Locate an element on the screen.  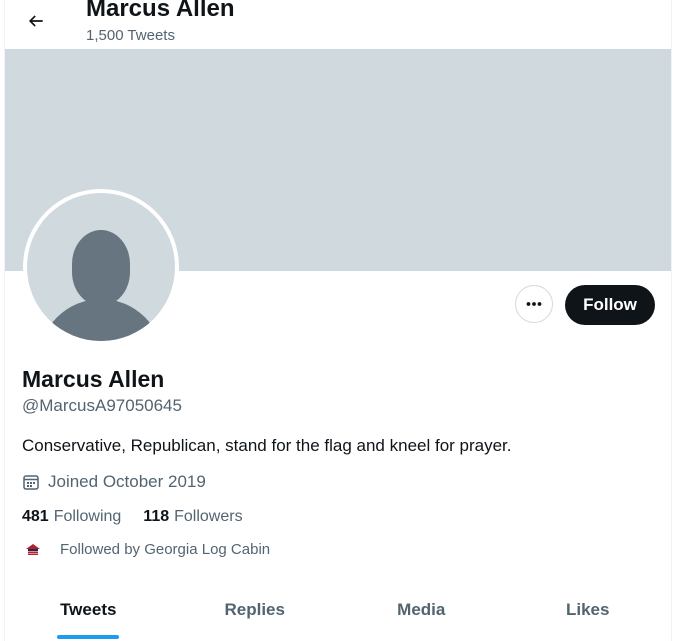
more-horizontal-icon is located at coordinates (534, 304).